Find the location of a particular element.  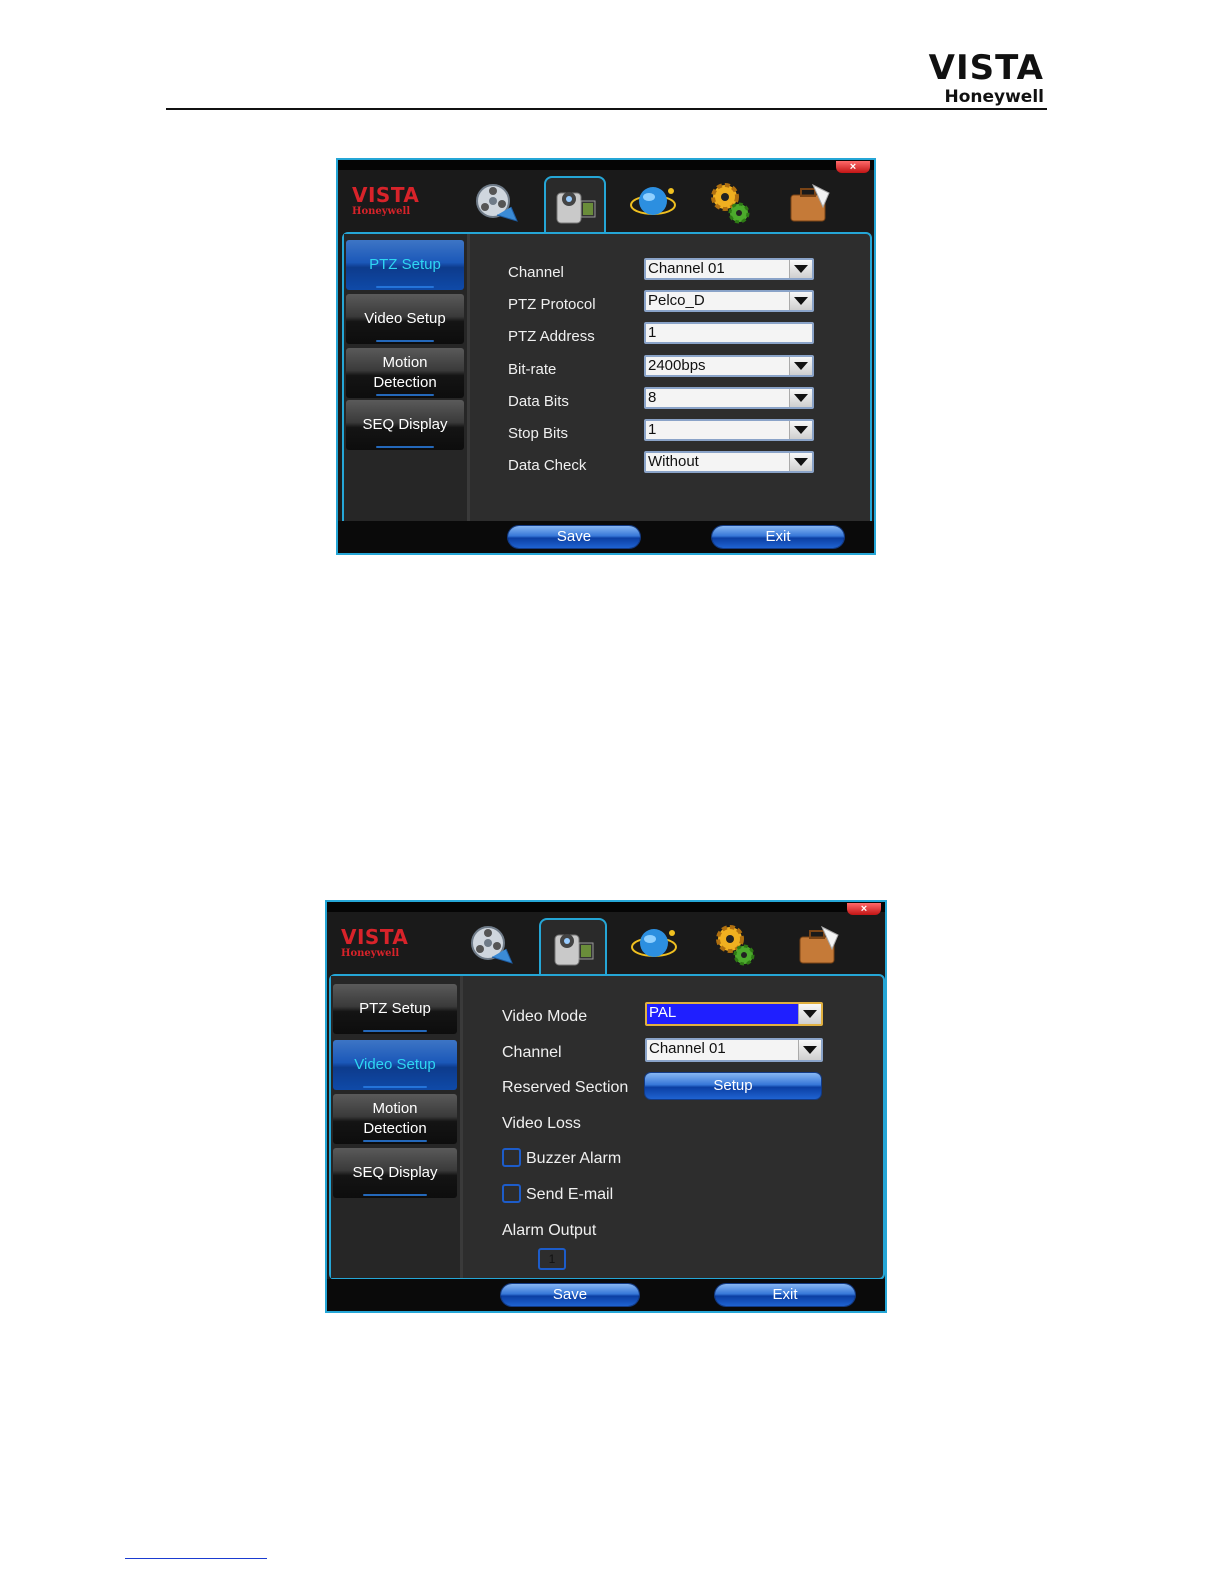

reserved-section-label: Reserved Section is located at coordinates (565, 1087).